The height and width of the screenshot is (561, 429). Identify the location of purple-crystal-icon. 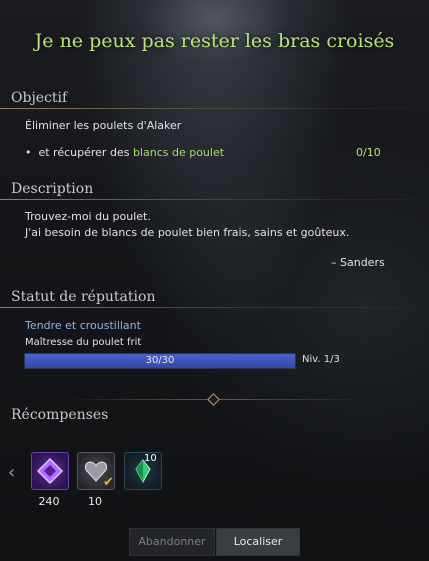
(50, 471).